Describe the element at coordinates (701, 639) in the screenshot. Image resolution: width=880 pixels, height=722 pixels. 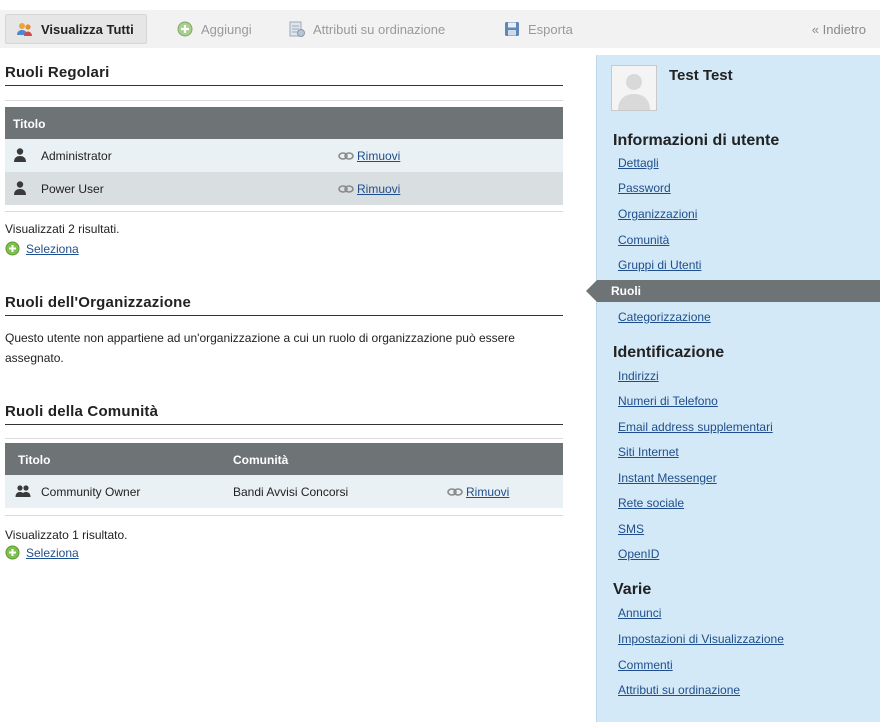
I see `sidebar-item-display-settings: Impostazioni di Visualizzazione` at that location.